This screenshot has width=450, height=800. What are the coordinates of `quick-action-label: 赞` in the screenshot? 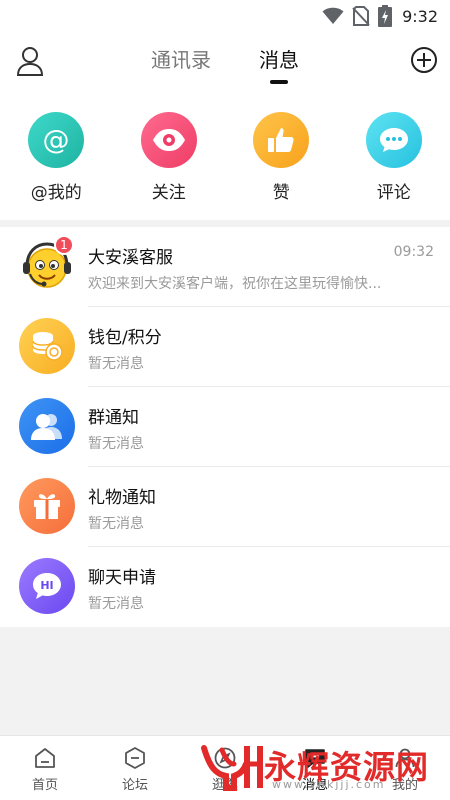 It's located at (281, 193).